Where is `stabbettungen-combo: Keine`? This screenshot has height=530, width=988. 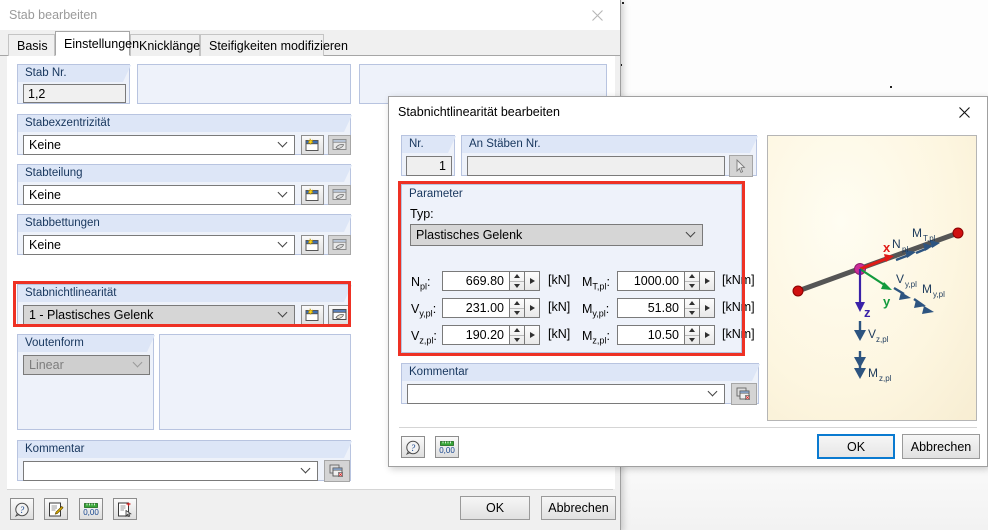
stabbettungen-combo: Keine is located at coordinates (159, 245).